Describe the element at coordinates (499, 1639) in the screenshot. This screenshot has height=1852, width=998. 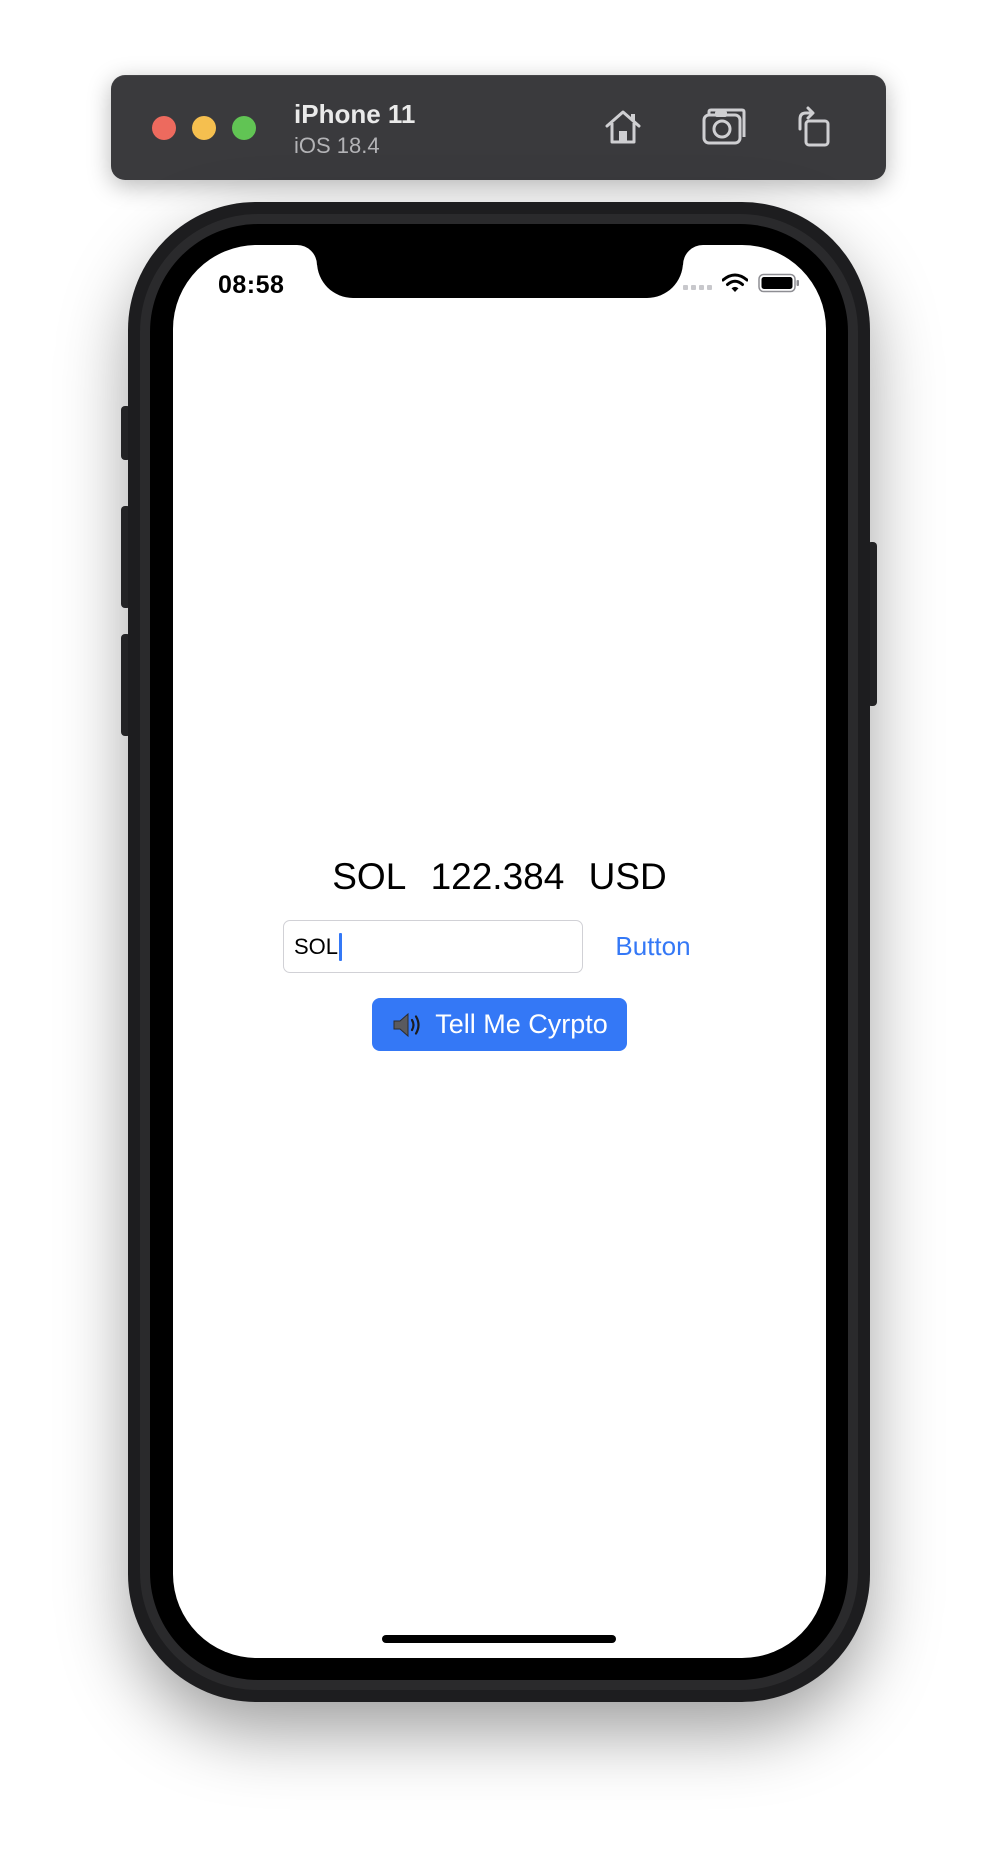
I see `home-indicator` at that location.